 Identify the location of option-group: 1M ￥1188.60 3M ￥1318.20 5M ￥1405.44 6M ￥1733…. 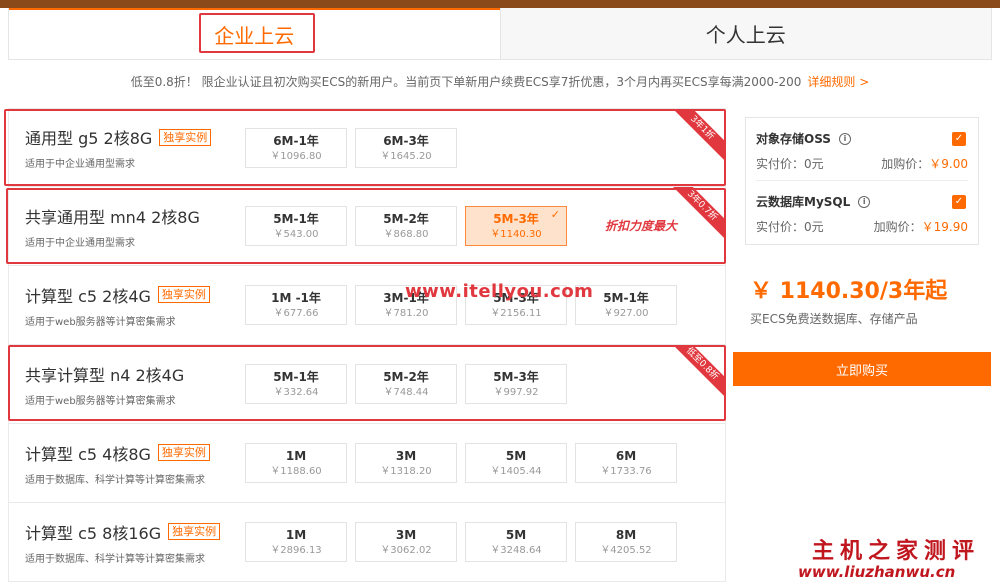
(461, 463).